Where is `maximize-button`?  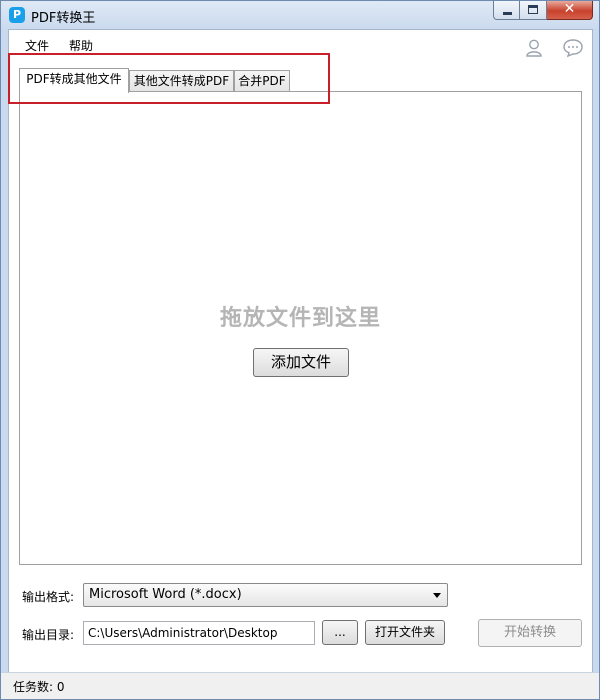 maximize-button is located at coordinates (533, 10).